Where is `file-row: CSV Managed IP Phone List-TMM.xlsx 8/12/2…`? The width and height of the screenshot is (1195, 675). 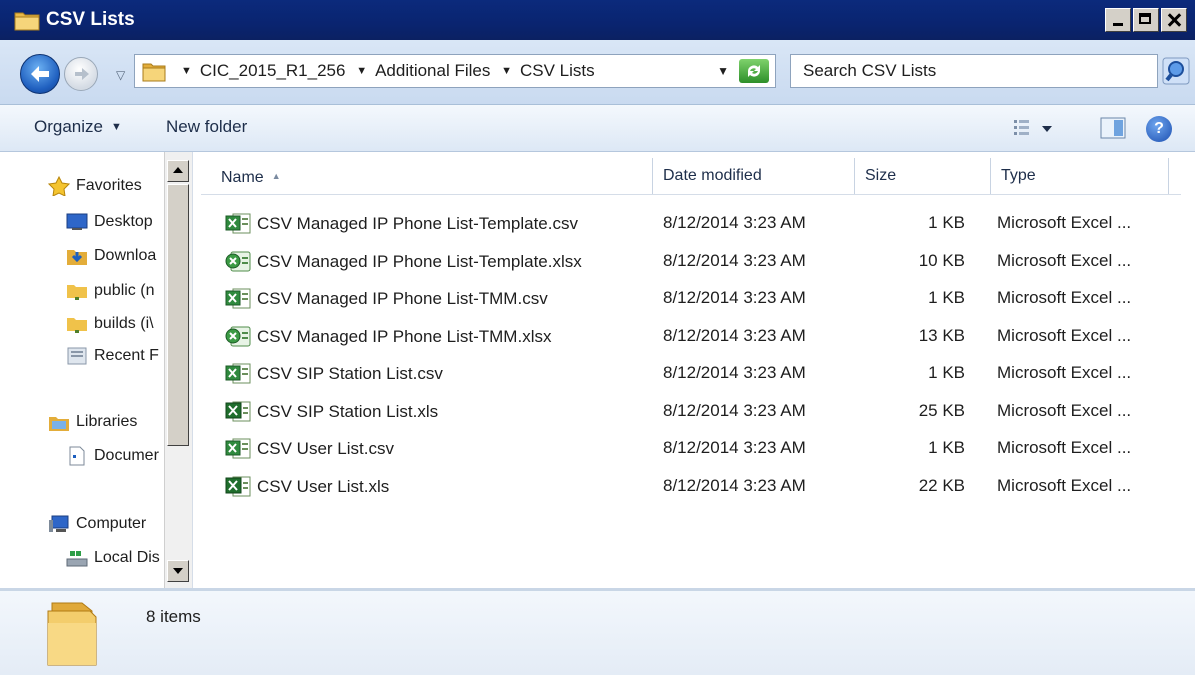
file-row: CSV Managed IP Phone List-TMM.xlsx 8/12/2… is located at coordinates (694, 337).